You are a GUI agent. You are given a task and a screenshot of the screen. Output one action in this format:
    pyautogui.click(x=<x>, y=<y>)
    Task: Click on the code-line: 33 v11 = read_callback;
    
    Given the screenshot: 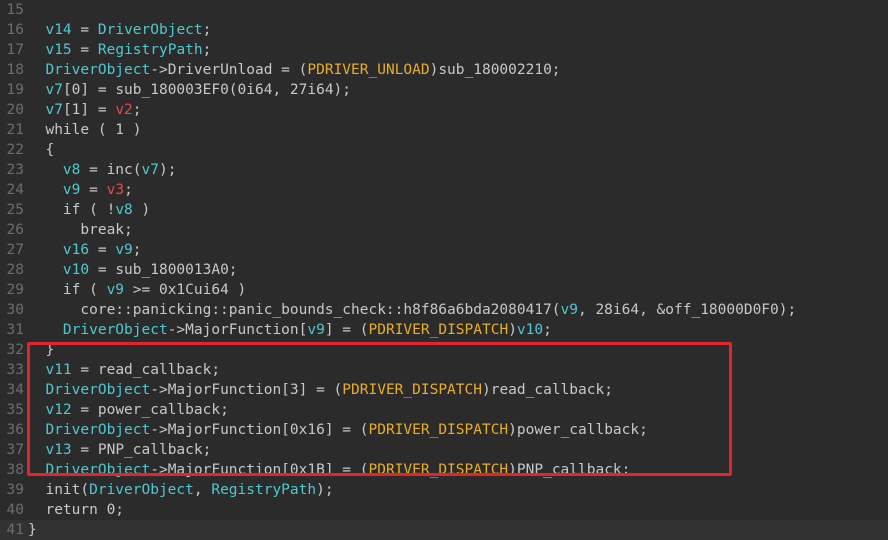 What is the action you would take?
    pyautogui.click(x=444, y=370)
    